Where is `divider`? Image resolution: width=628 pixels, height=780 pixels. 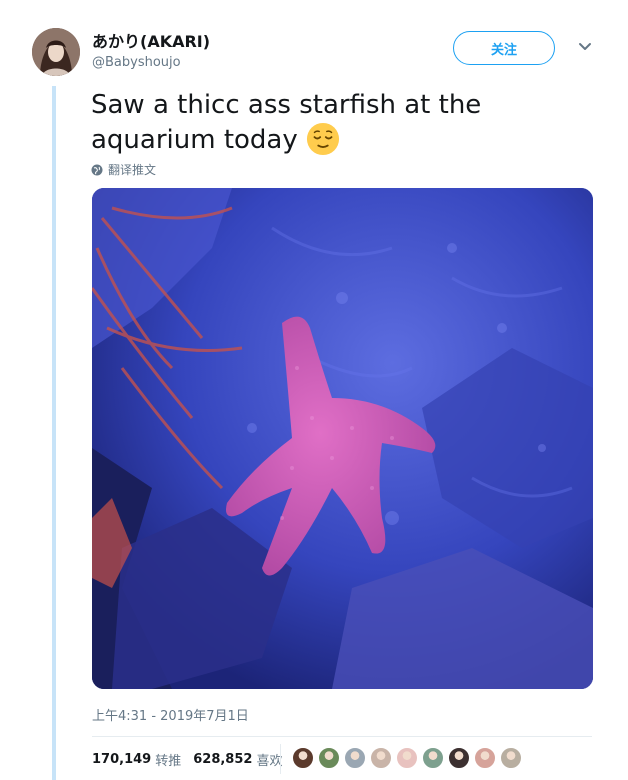
divider is located at coordinates (342, 736).